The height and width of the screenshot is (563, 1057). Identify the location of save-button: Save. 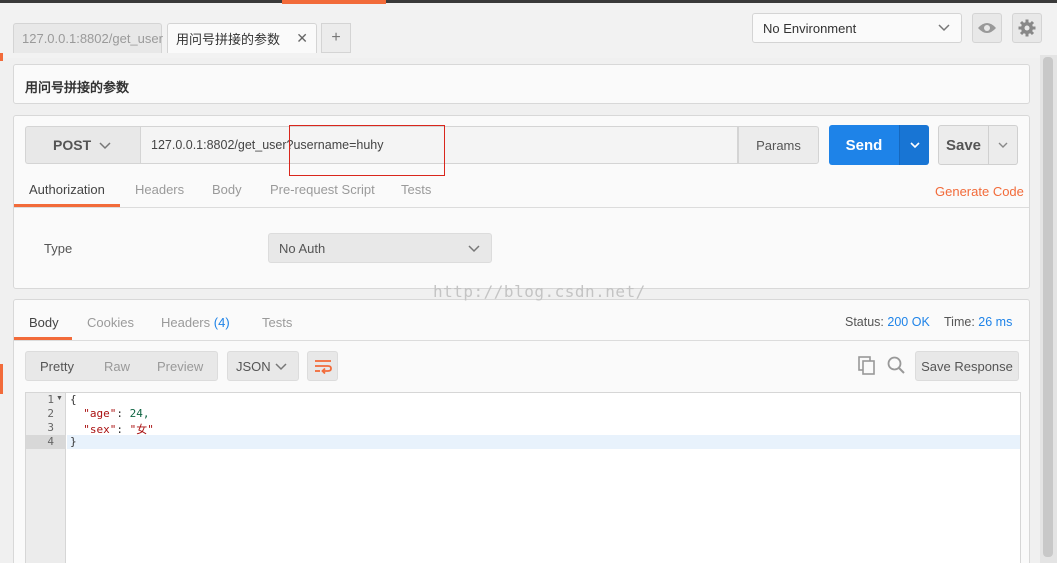
(963, 145).